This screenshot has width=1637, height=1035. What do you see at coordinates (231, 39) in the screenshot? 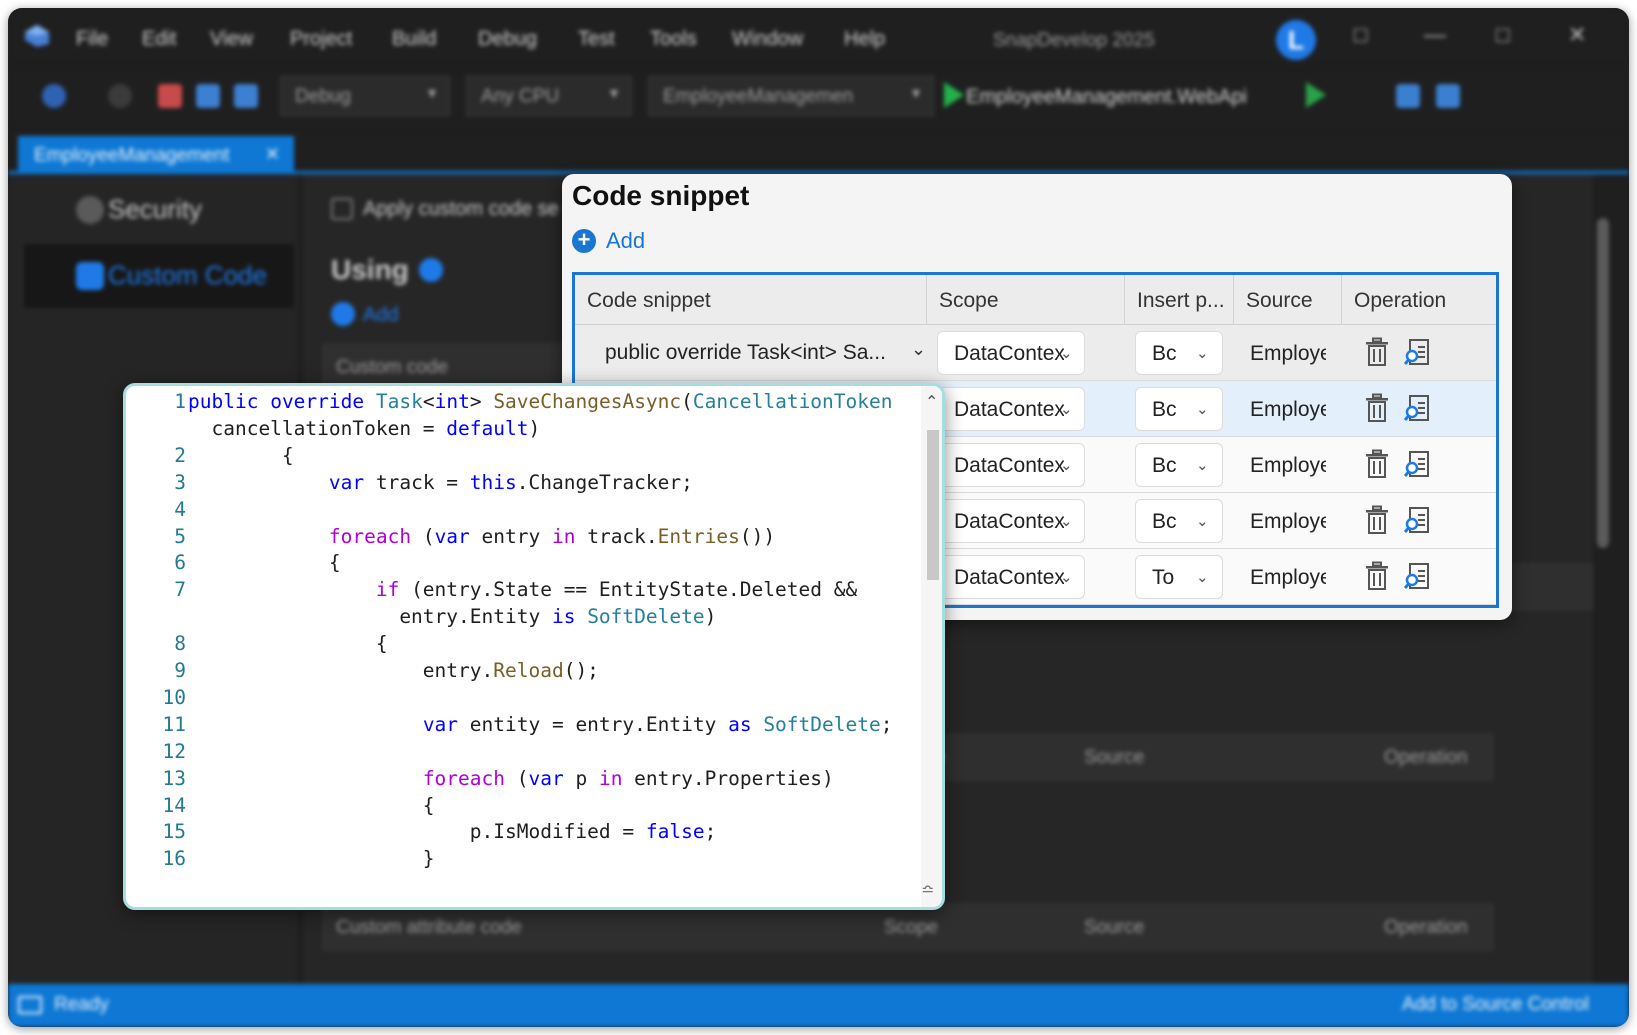
I see `menu-view: View` at bounding box center [231, 39].